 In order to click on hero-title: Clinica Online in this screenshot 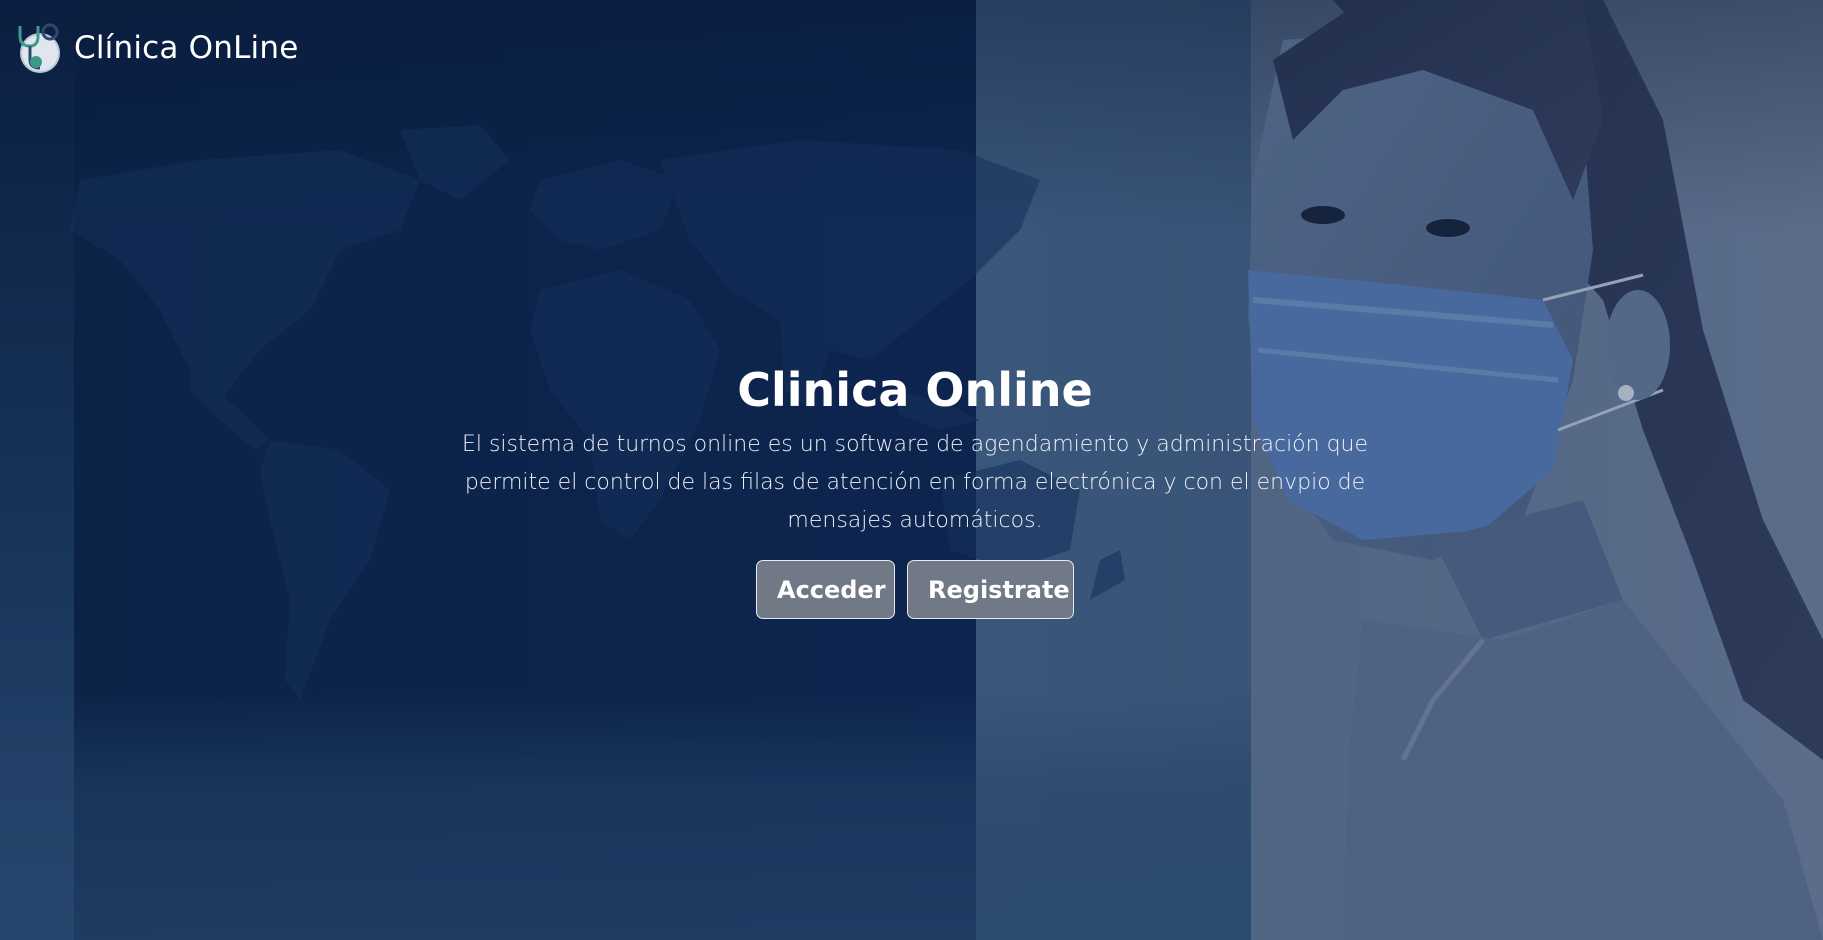, I will do `click(915, 390)`.